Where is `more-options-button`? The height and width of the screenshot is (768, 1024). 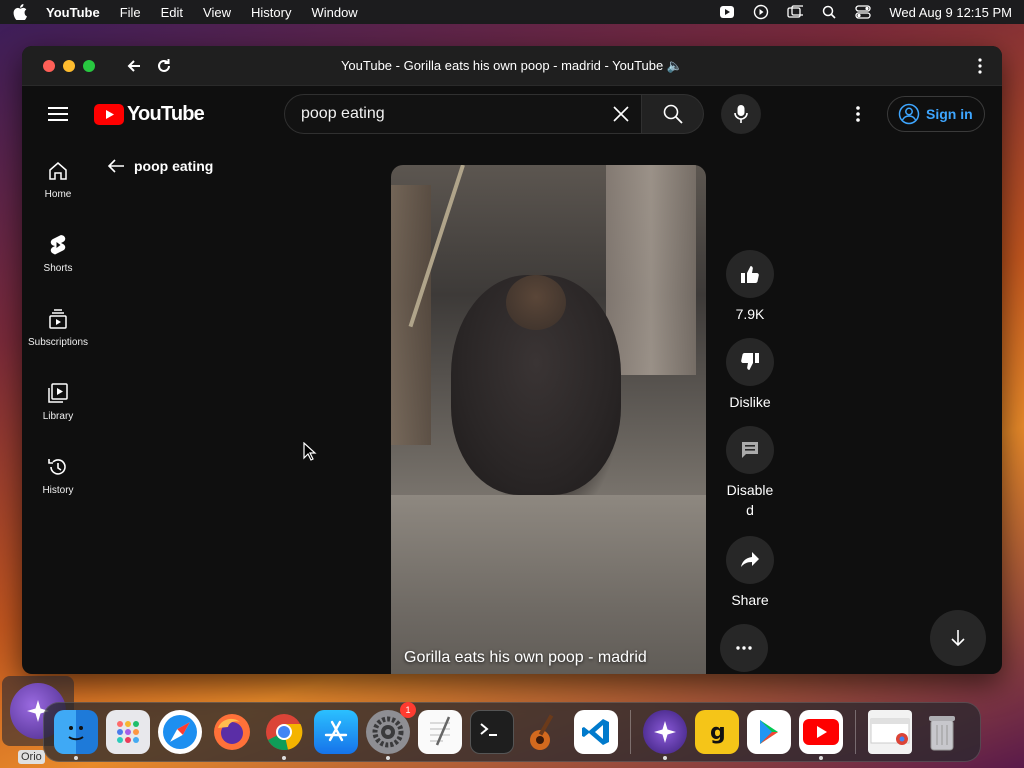 more-options-button is located at coordinates (744, 648).